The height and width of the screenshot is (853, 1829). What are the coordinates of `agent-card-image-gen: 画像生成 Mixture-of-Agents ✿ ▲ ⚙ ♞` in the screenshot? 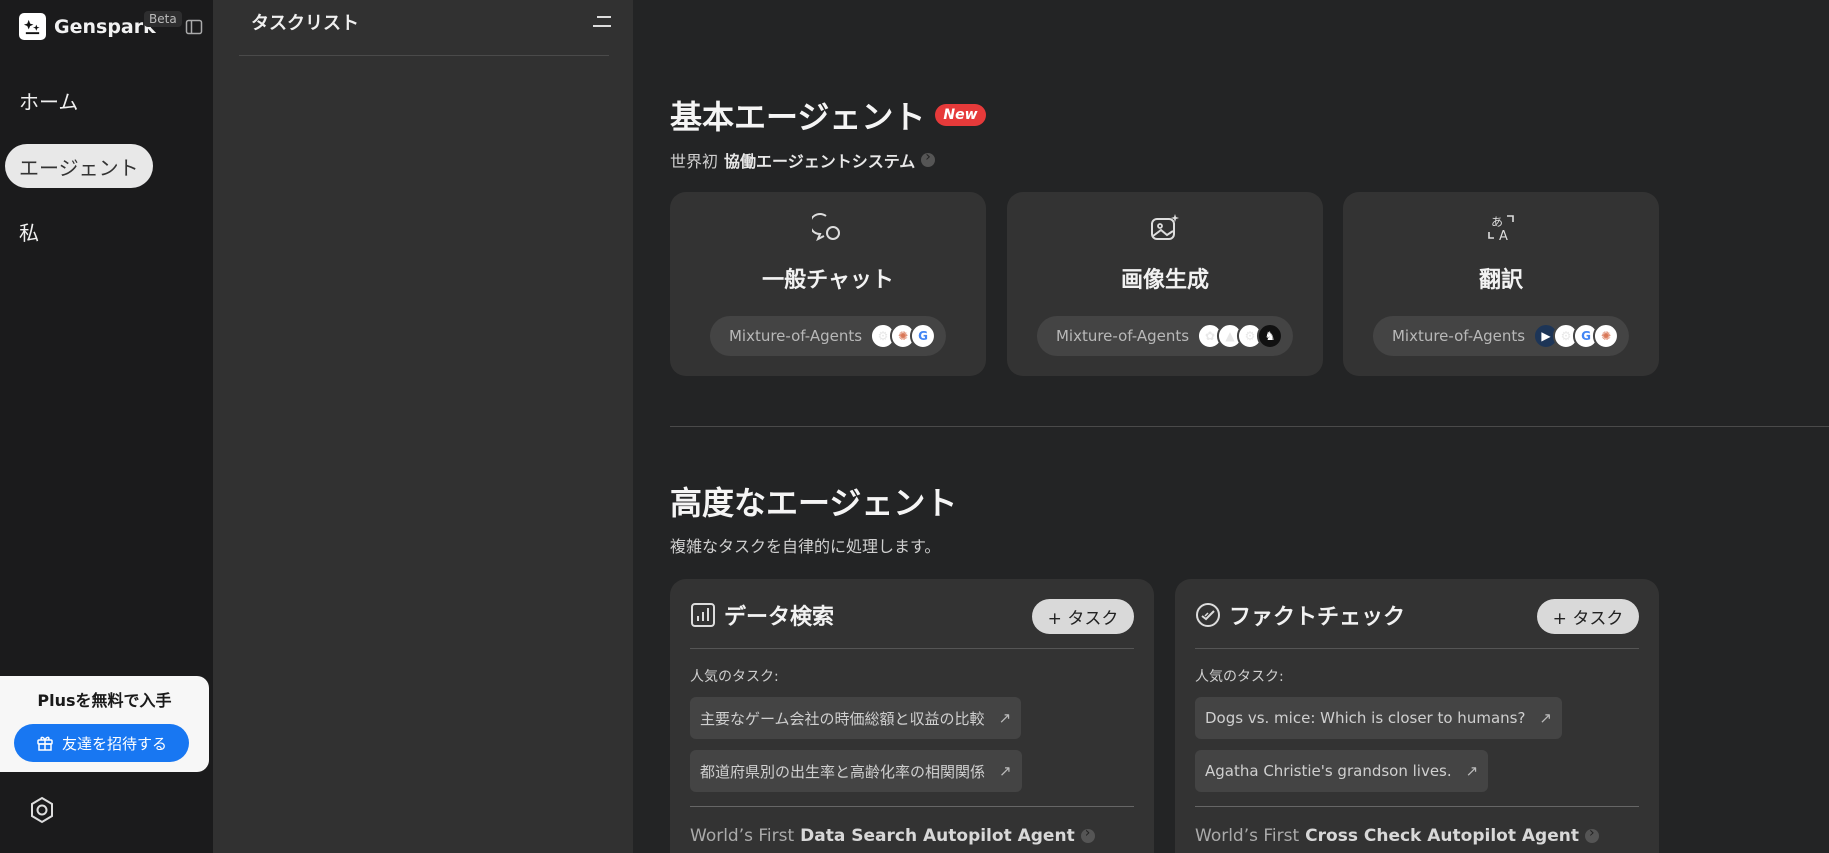 It's located at (1165, 284).